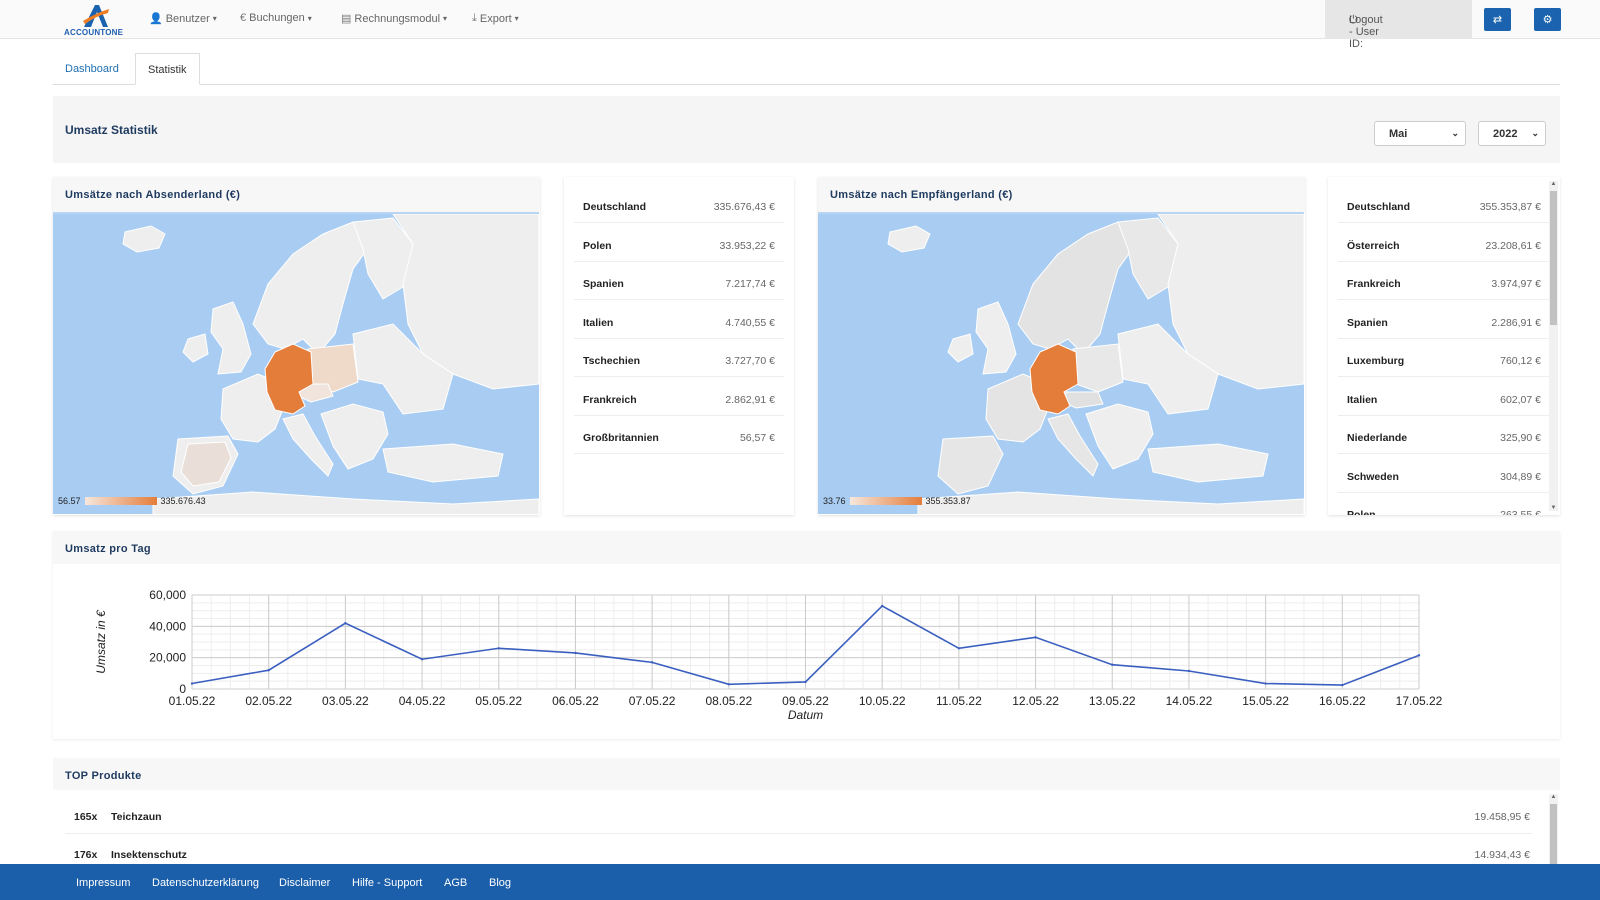  Describe the element at coordinates (679, 435) in the screenshot. I see `list-item: Großbritannien 56,57 €` at that location.